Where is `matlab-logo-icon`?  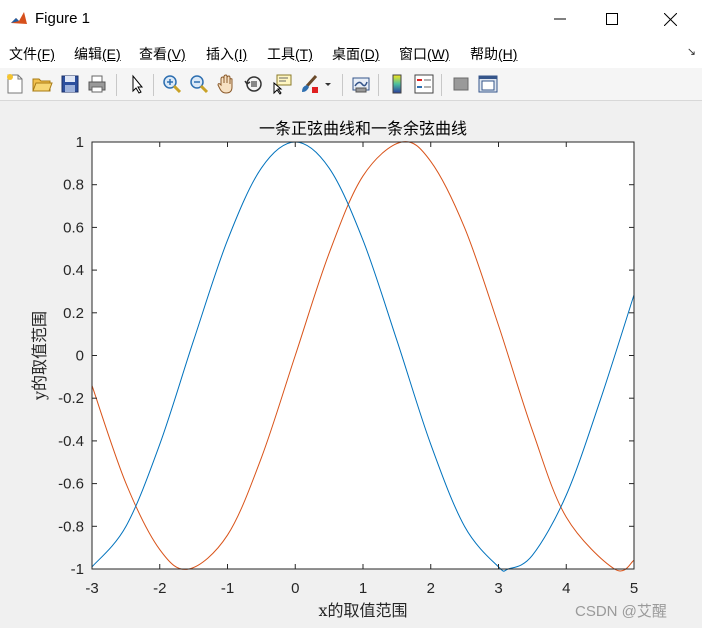 matlab-logo-icon is located at coordinates (19, 19).